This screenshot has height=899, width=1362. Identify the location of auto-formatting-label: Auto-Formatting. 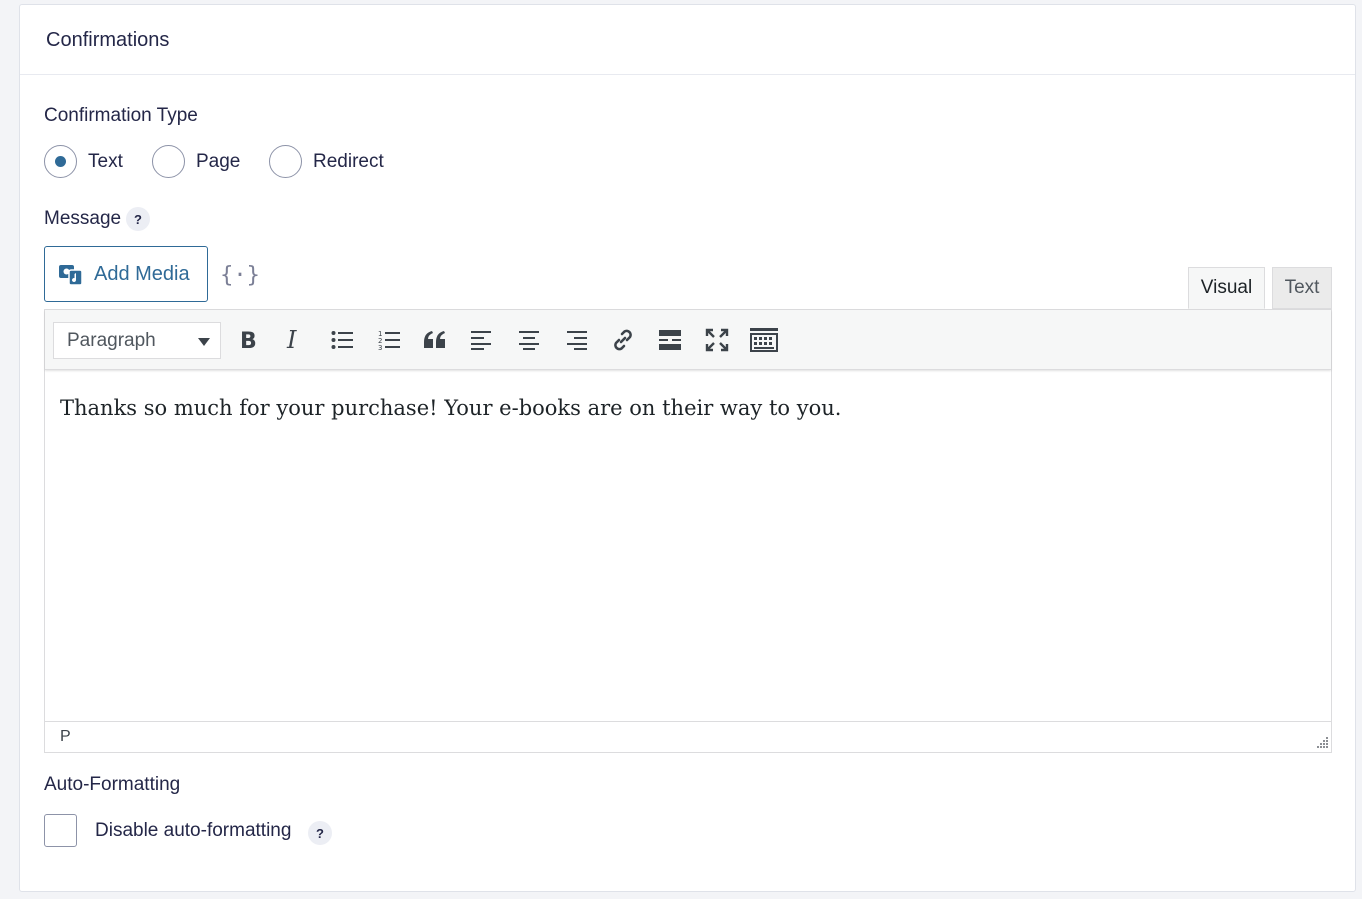
(112, 784).